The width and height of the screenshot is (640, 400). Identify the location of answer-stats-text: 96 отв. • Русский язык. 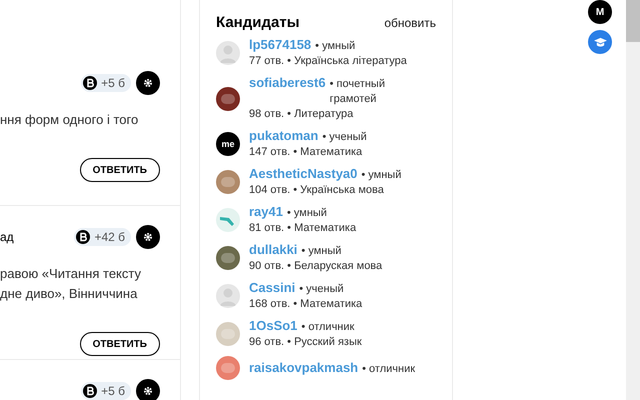
(305, 342).